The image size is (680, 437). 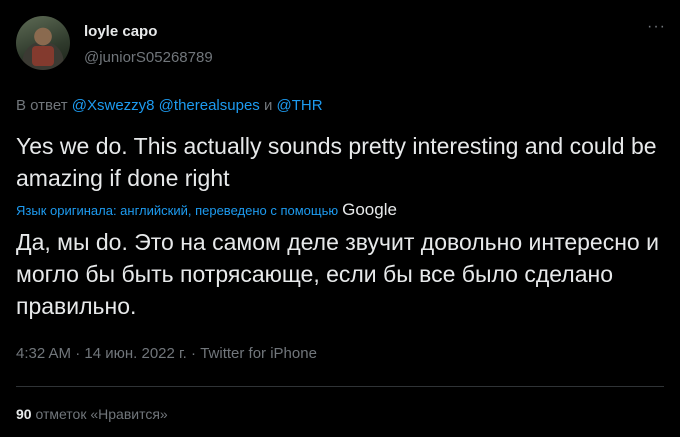 I want to click on likes-count: 90, so click(x=24, y=414).